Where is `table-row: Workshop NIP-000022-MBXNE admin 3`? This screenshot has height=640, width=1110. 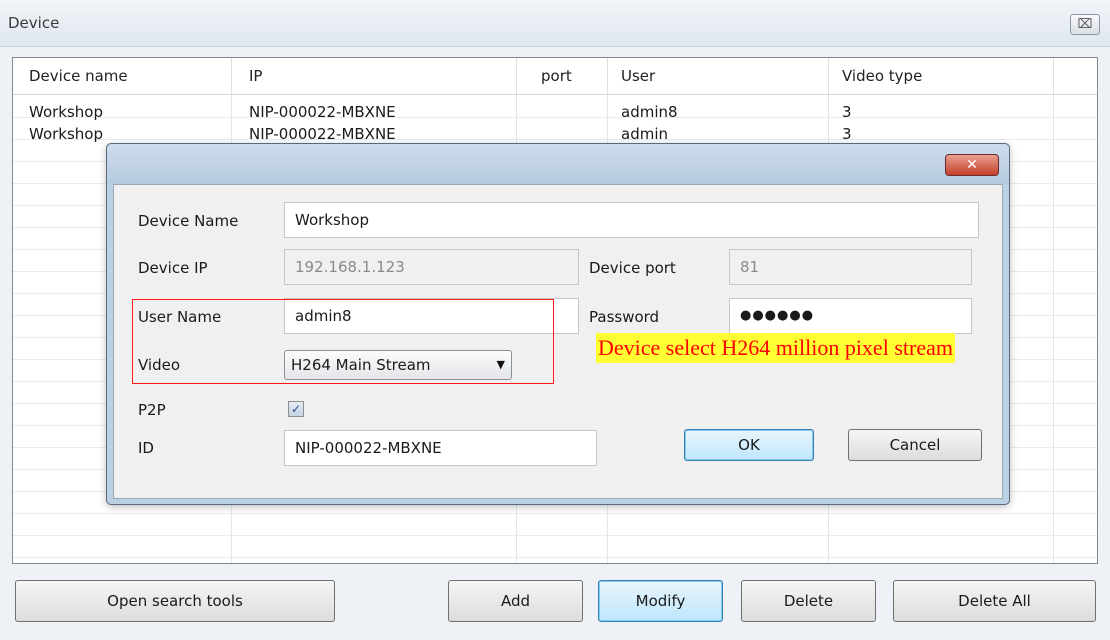
table-row: Workshop NIP-000022-MBXNE admin 3 is located at coordinates (555, 134).